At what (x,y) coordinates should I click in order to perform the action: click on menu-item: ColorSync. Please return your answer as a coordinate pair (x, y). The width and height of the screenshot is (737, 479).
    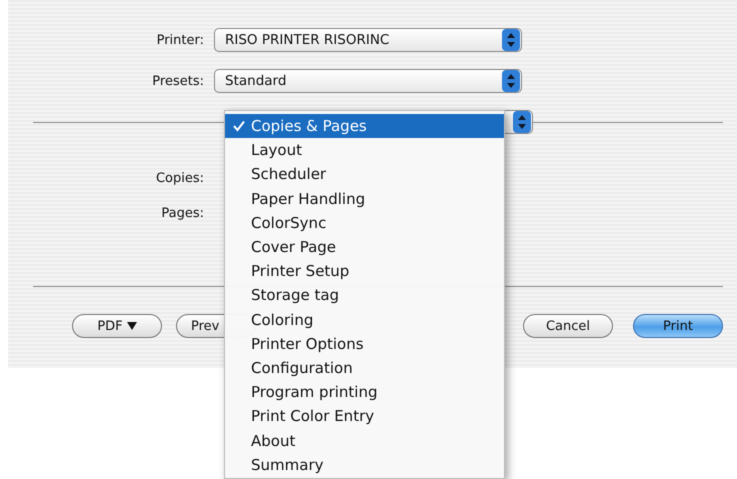
    Looking at the image, I should click on (364, 222).